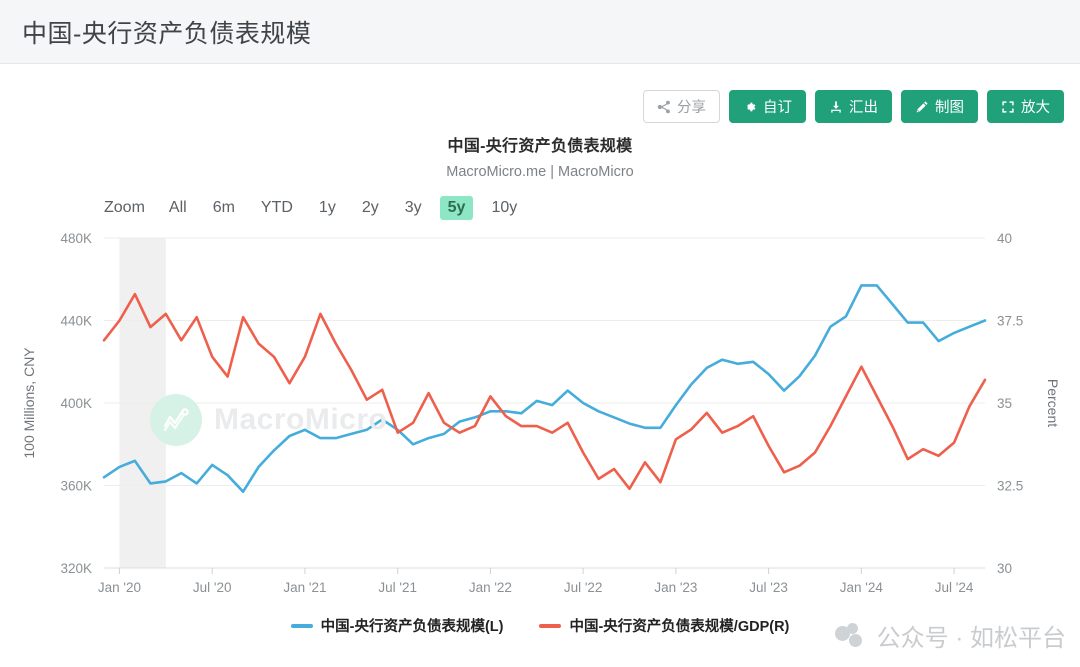 This screenshot has height=667, width=1080. What do you see at coordinates (1004, 238) in the screenshot?
I see `y-axis-right-tick-label: 40` at bounding box center [1004, 238].